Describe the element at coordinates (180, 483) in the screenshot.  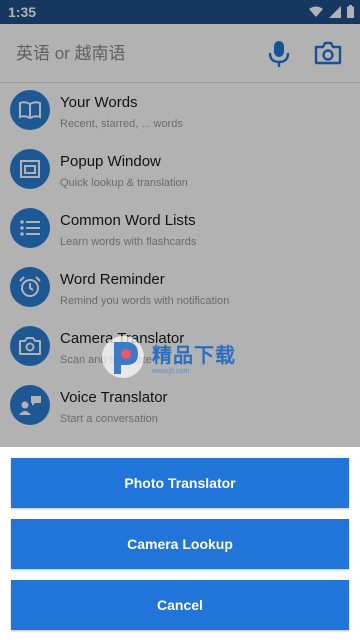
I see `photo-translator-button: Photo Translator` at that location.